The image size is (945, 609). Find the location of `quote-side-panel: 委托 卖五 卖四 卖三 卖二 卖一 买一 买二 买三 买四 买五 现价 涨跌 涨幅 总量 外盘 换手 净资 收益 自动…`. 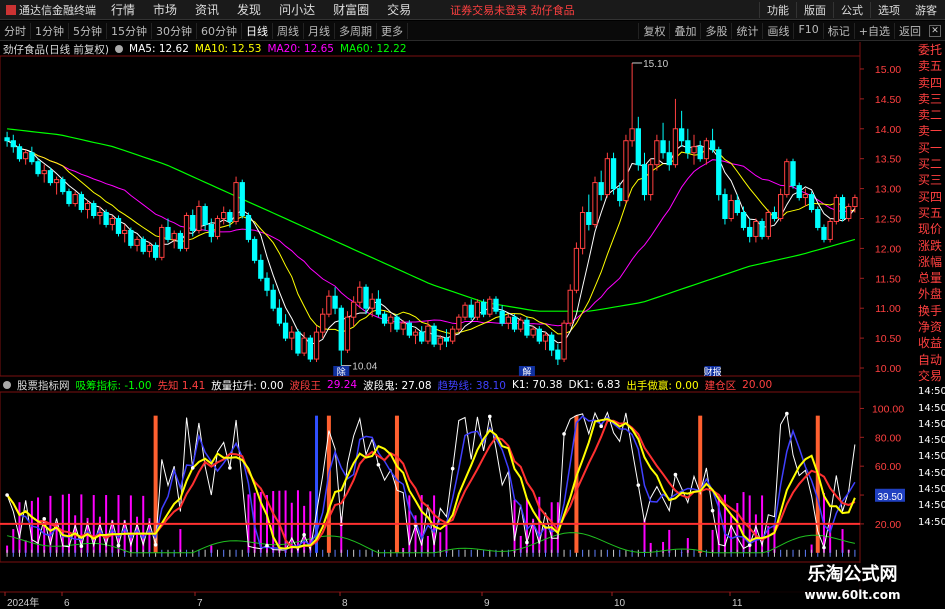

quote-side-panel: 委托 卖五 卖四 卖三 卖二 卖一 买一 买二 买三 买四 买五 现价 涨跌 涨幅 总量 外盘 换手 净资 收益 自动… is located at coordinates (931, 325).